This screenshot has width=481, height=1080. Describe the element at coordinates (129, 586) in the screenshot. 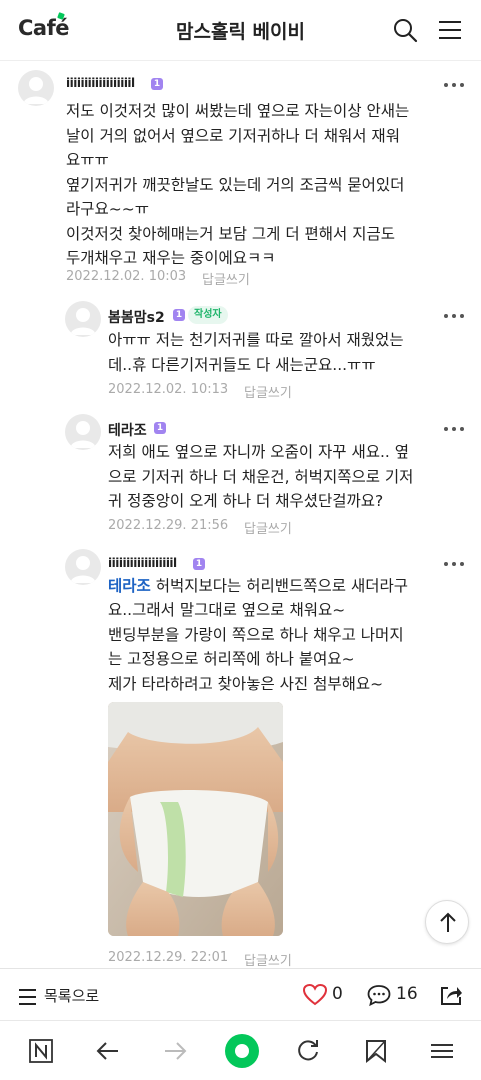

I see `mention-link: 테라조` at that location.